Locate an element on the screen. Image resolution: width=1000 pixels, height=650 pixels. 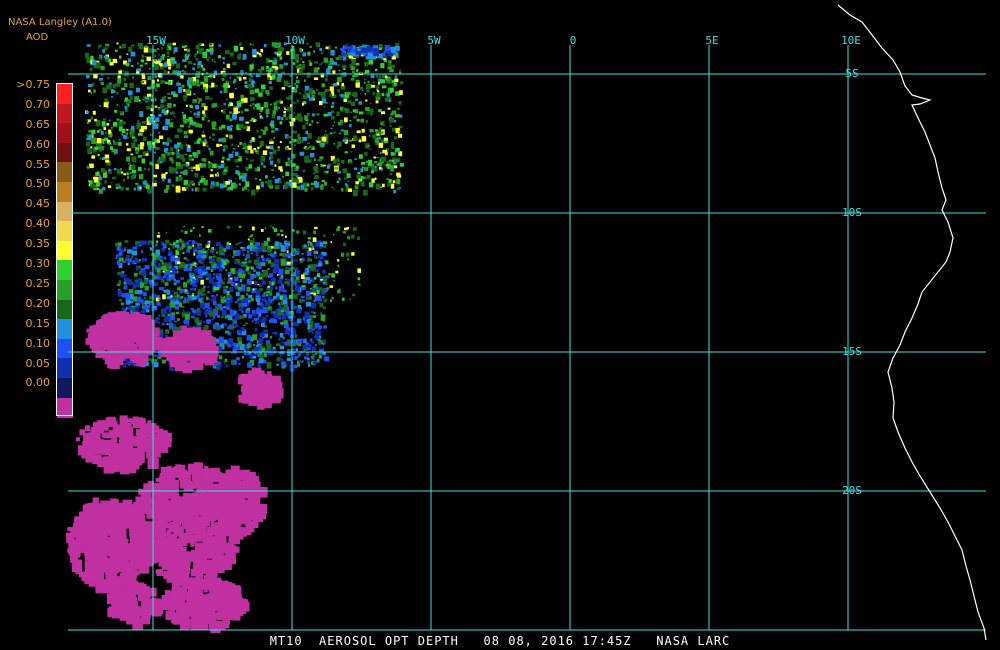
latitude-label: 15S is located at coordinates (852, 351).